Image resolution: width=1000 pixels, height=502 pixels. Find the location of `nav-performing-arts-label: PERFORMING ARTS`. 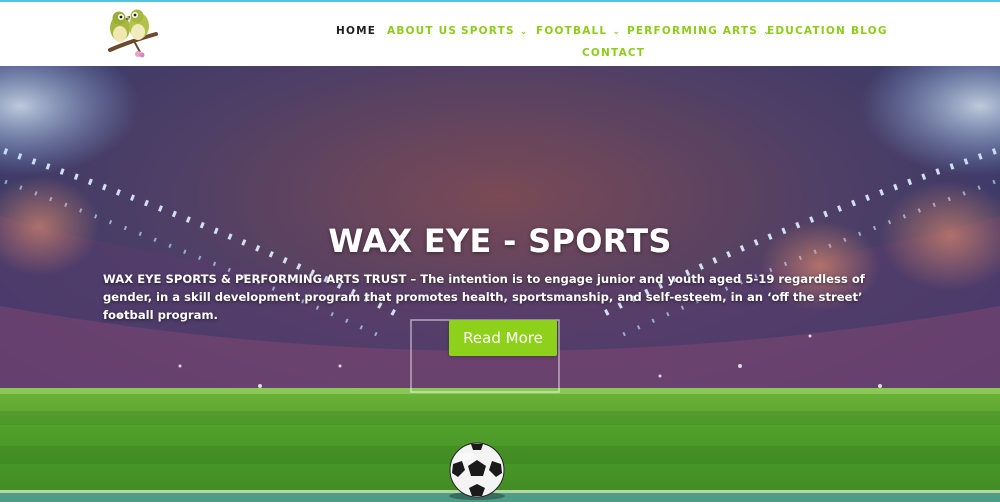

nav-performing-arts-label: PERFORMING ARTS is located at coordinates (693, 31).